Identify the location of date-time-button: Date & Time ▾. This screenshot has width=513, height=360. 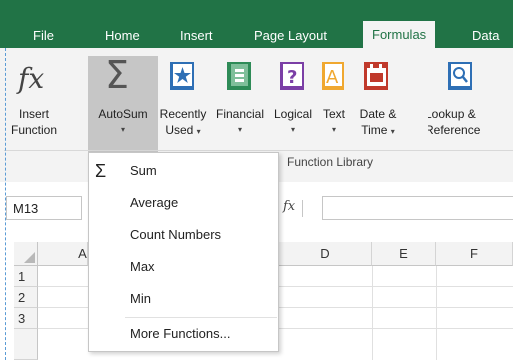
(378, 98).